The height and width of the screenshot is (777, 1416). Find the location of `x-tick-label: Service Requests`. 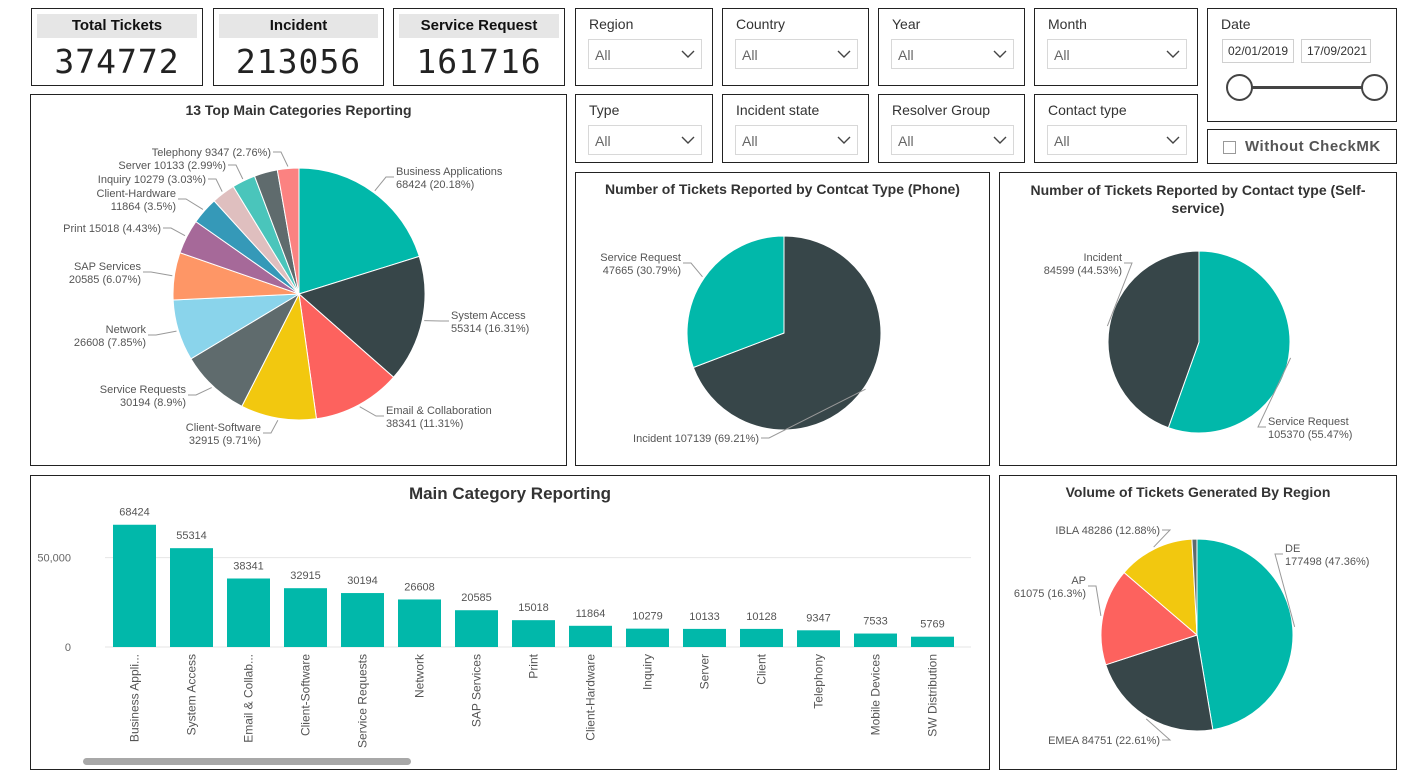

x-tick-label: Service Requests is located at coordinates (363, 701).